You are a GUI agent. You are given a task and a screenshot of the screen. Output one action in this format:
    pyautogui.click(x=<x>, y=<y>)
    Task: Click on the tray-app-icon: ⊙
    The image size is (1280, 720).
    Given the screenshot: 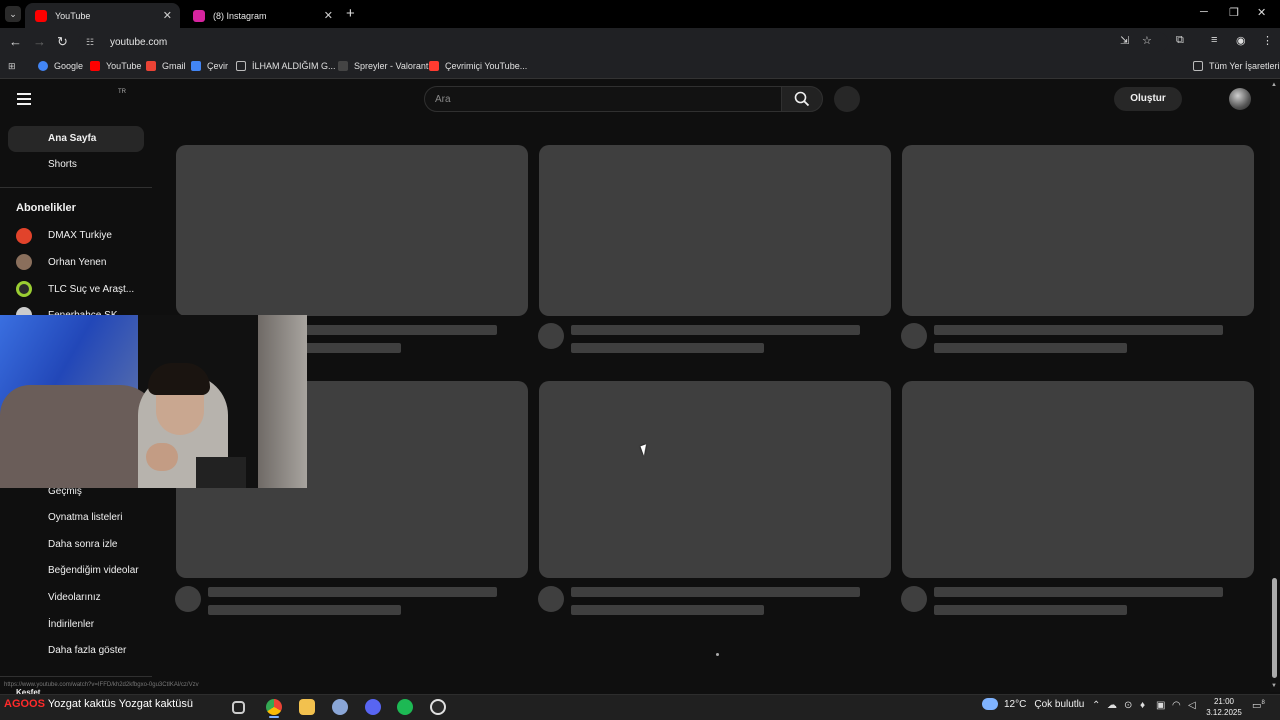 What is the action you would take?
    pyautogui.click(x=1128, y=705)
    